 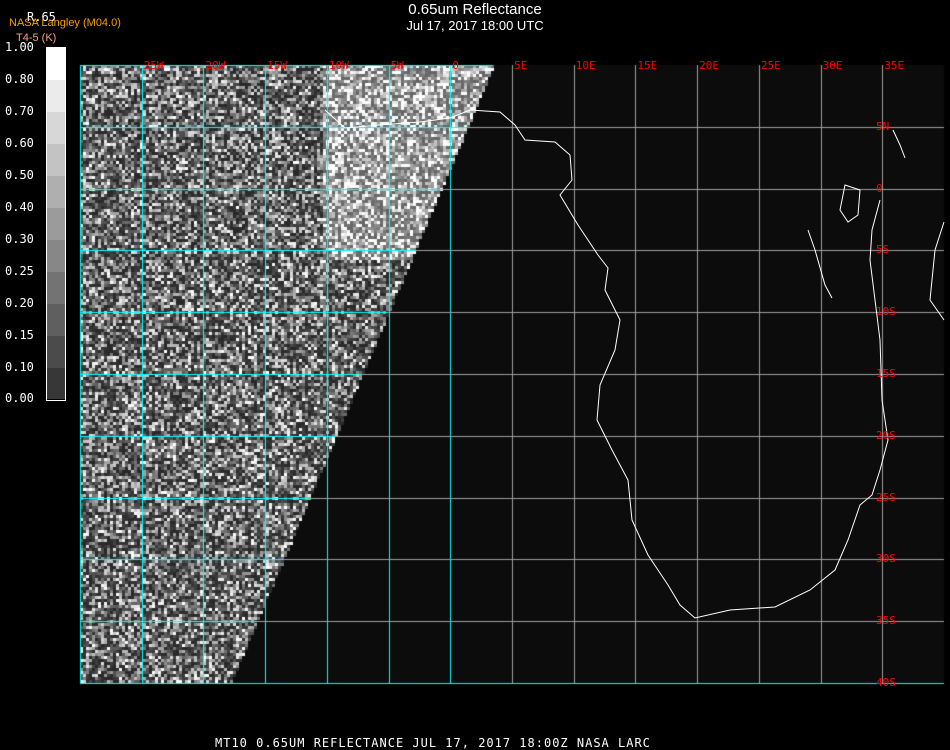 I want to click on colorbar-tick: 0.30, so click(x=19, y=239).